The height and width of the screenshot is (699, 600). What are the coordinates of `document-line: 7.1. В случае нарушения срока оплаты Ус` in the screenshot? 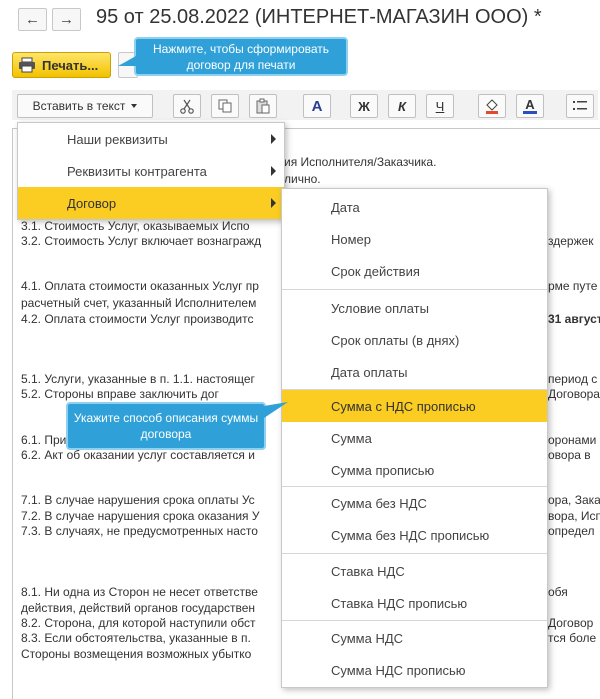 It's located at (138, 500).